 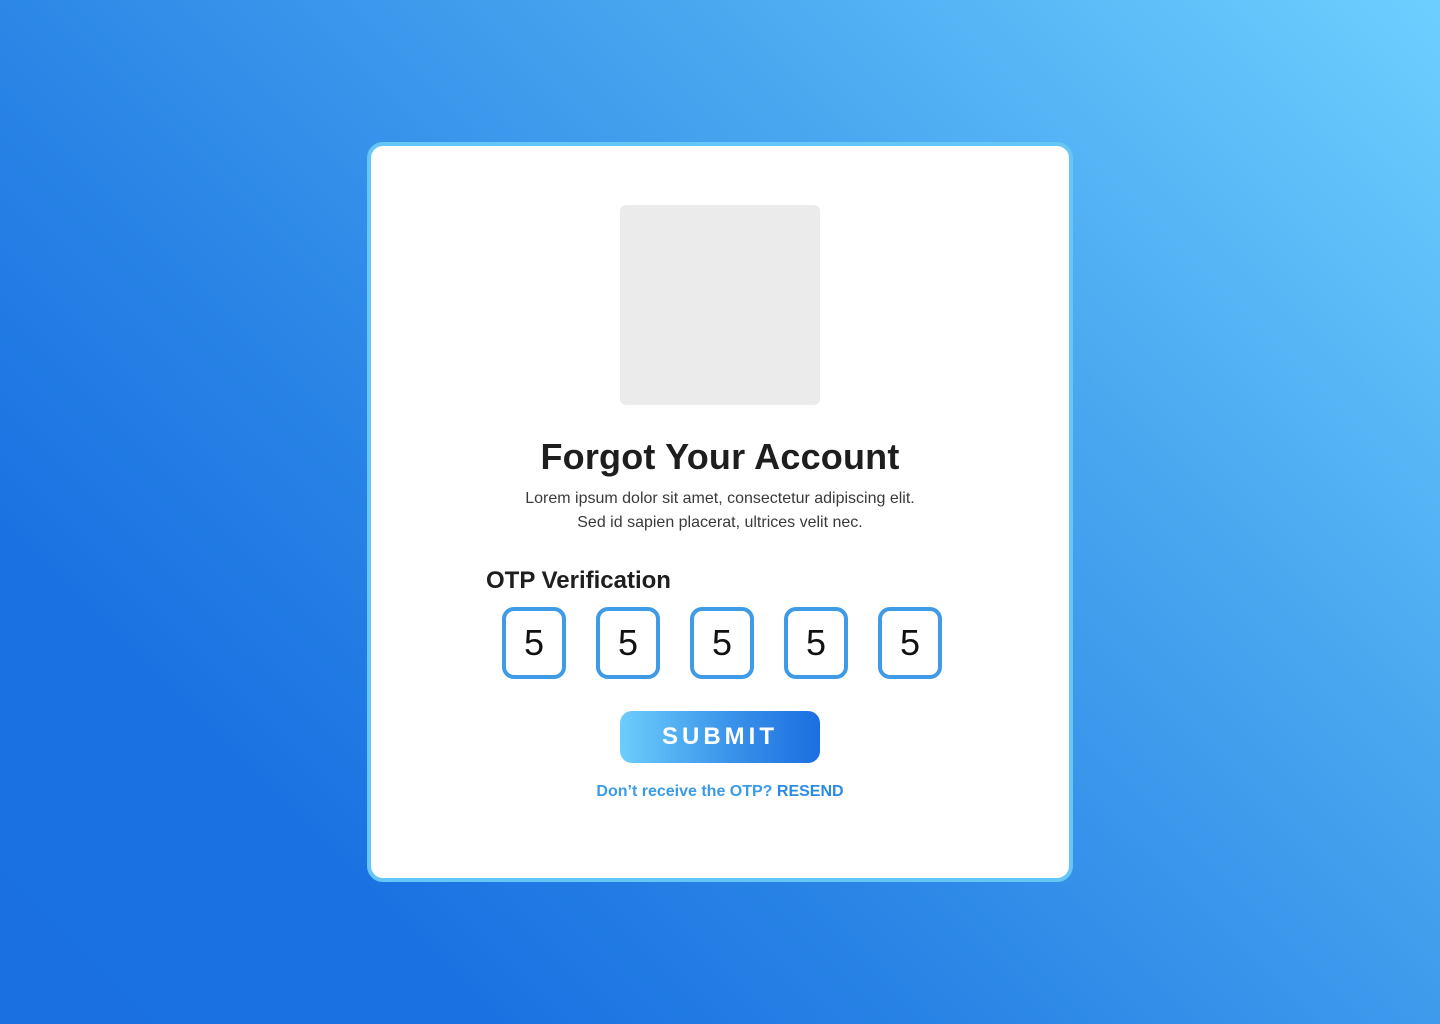 I want to click on otp-digit-3: 5, so click(x=722, y=643).